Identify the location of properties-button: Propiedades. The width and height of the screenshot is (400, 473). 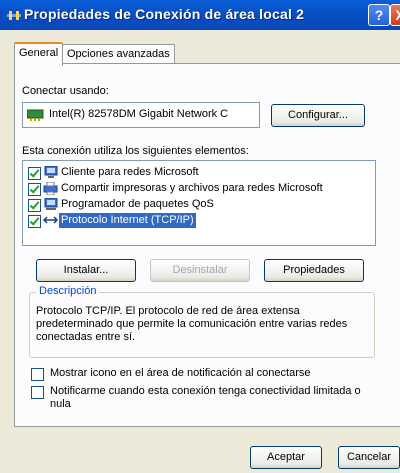
(314, 270).